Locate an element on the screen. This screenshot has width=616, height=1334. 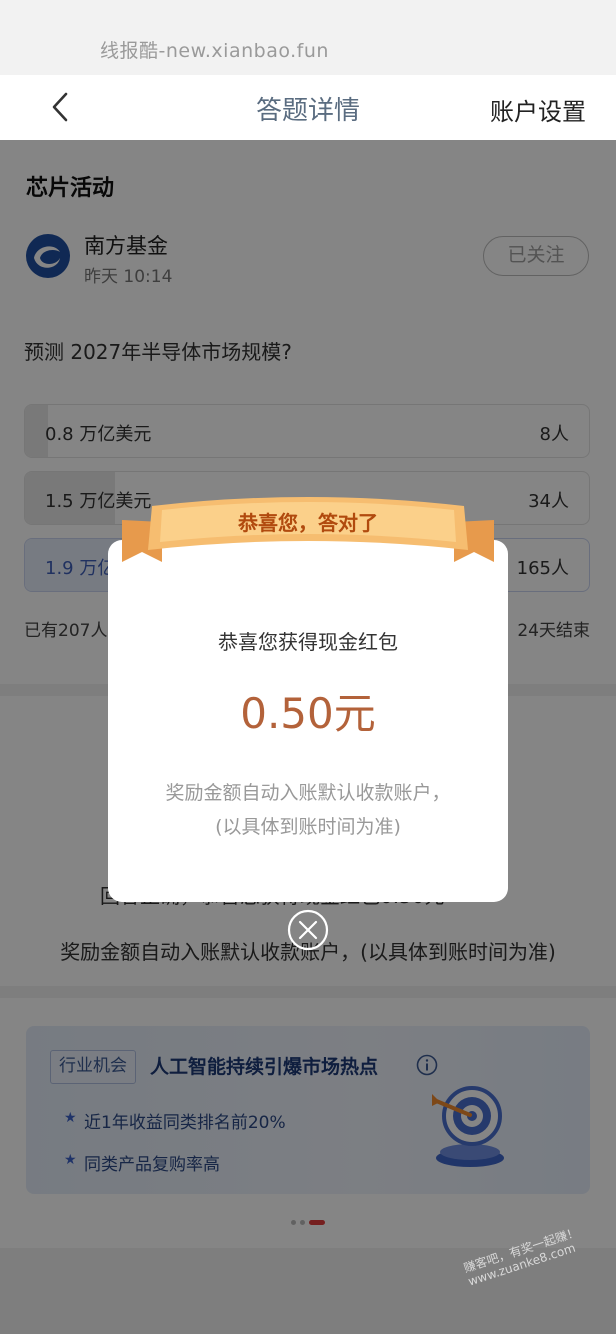
close-icon is located at coordinates (308, 930).